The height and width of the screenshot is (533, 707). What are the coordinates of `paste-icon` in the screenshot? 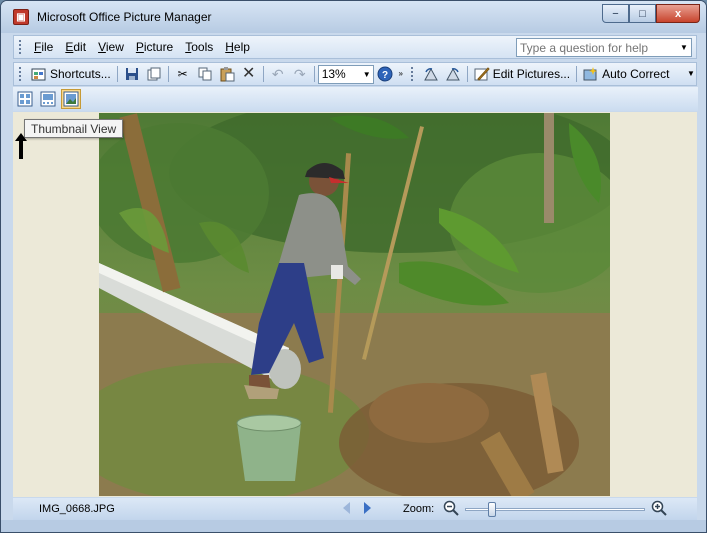 It's located at (227, 74).